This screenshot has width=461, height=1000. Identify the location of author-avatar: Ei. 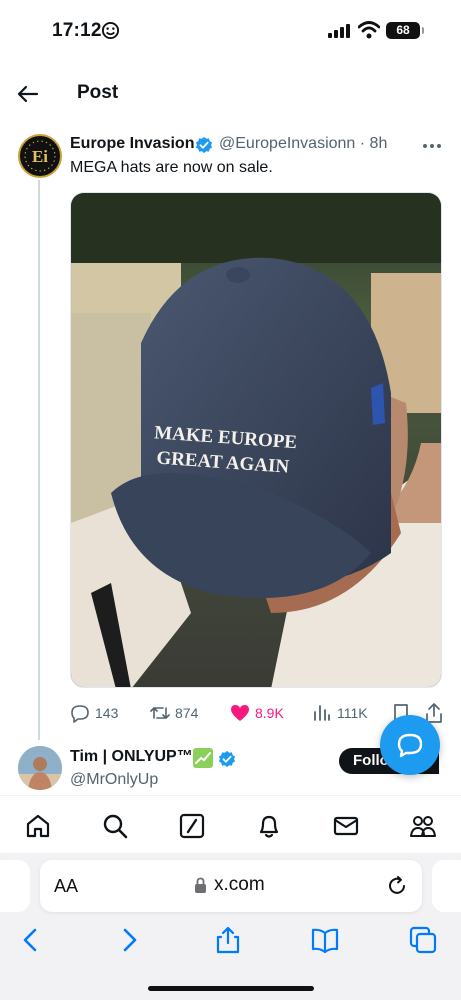
(40, 156).